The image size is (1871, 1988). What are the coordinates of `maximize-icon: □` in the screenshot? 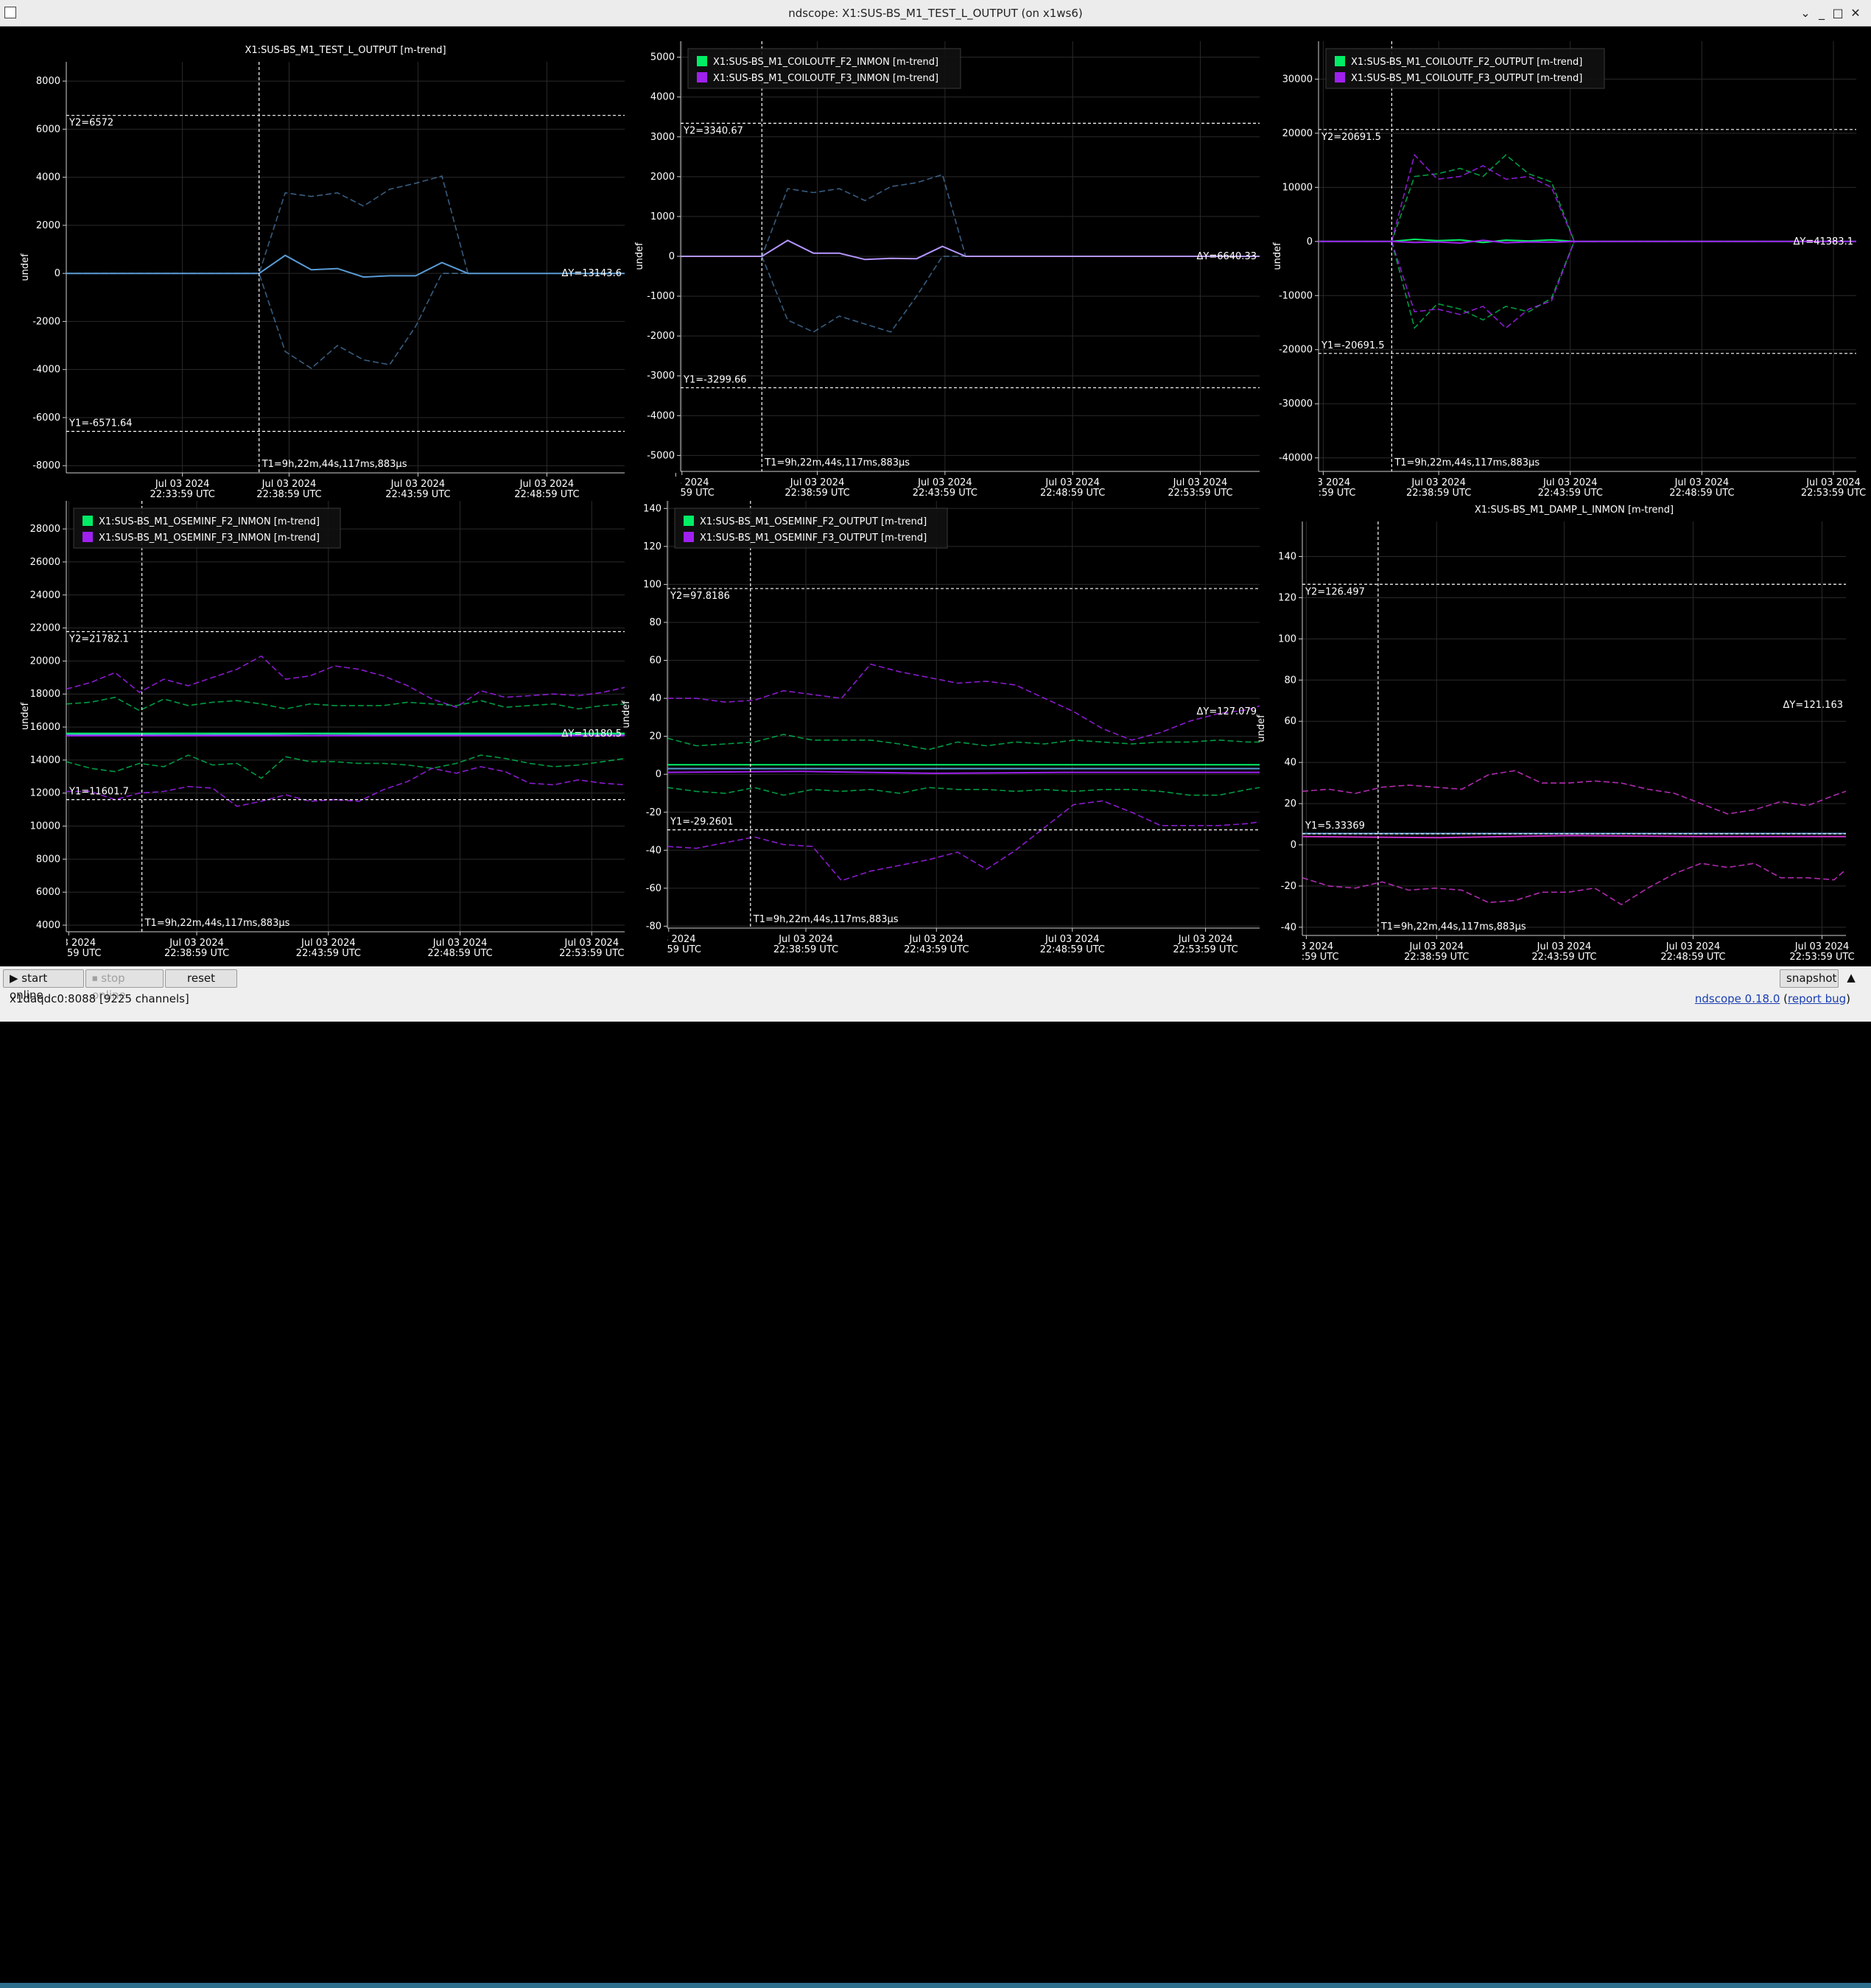 It's located at (1838, 13).